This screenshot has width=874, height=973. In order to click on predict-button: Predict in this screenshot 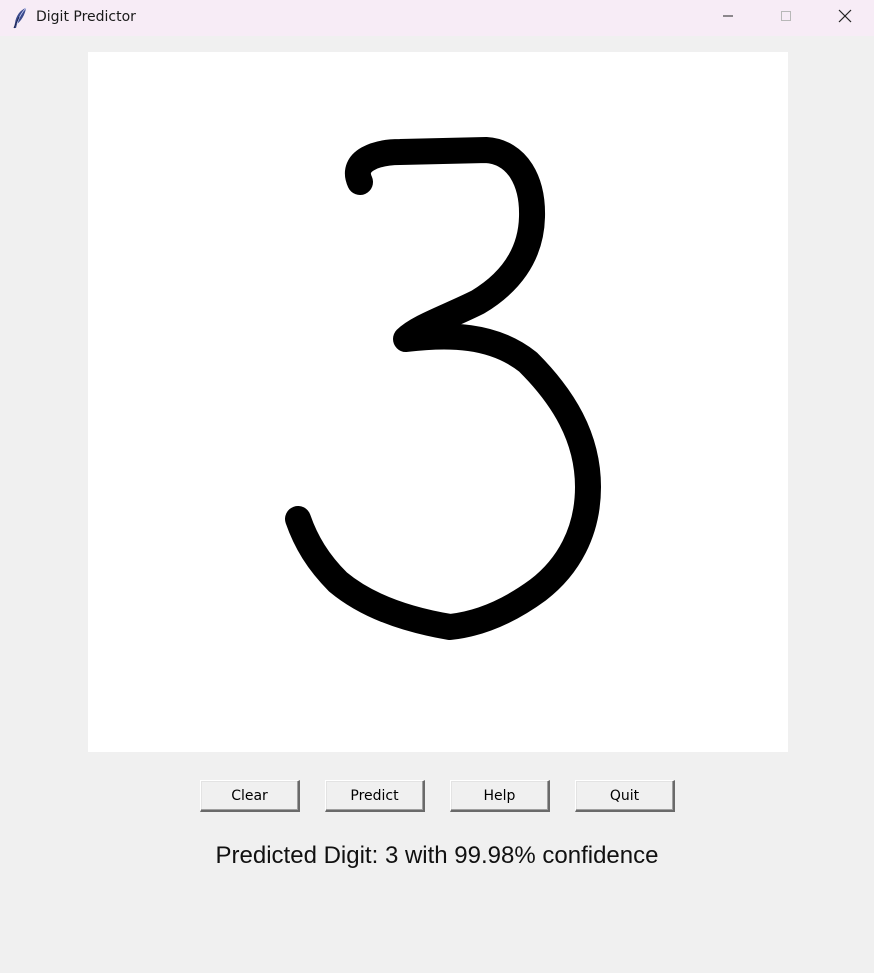, I will do `click(375, 796)`.